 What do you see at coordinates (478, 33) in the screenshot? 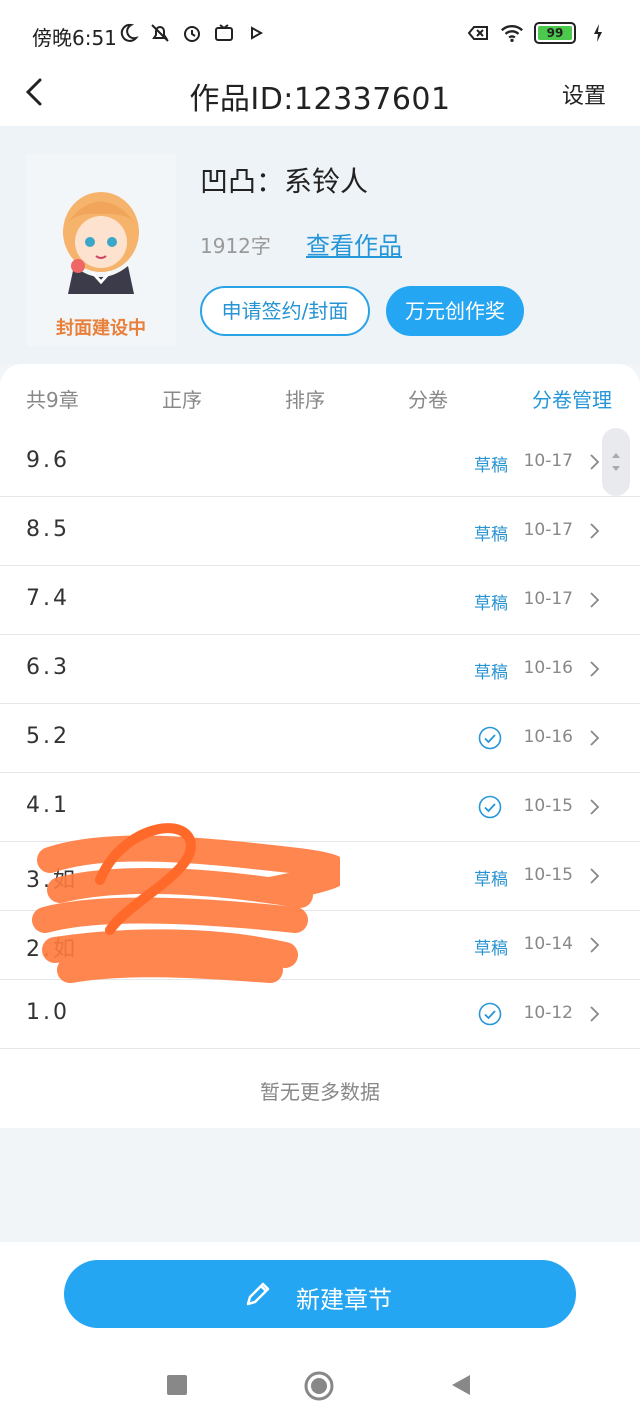
I see `sim-off-icon` at bounding box center [478, 33].